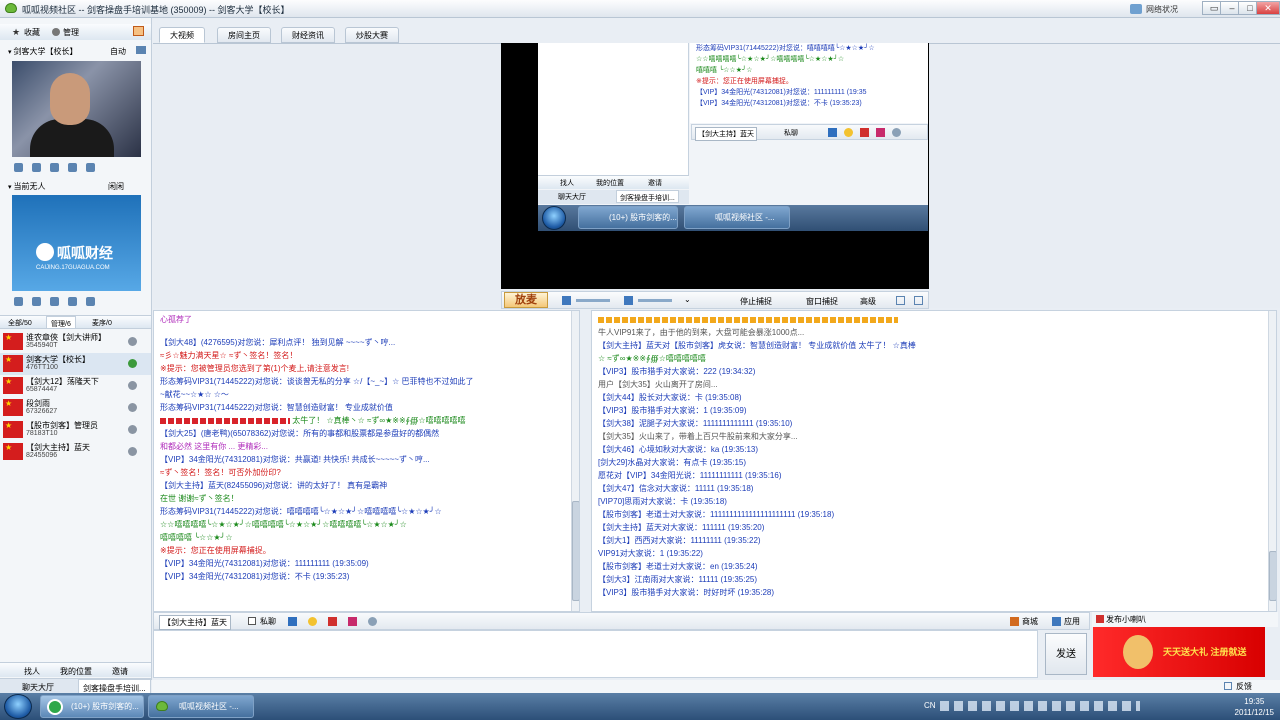 This screenshot has height=720, width=1280. What do you see at coordinates (1162, 9) in the screenshot?
I see `network-status: 网络状况` at bounding box center [1162, 9].